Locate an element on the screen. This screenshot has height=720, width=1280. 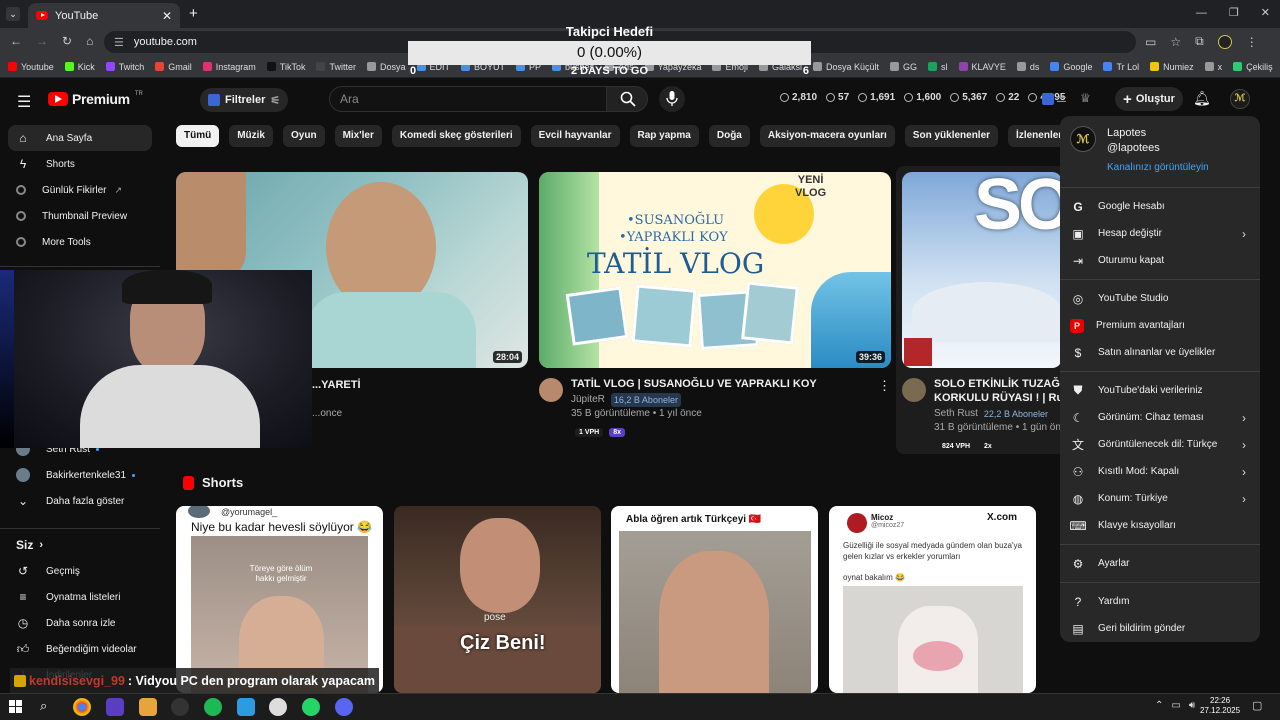
cast-icon: ▭ is located at coordinates (1150, 42).